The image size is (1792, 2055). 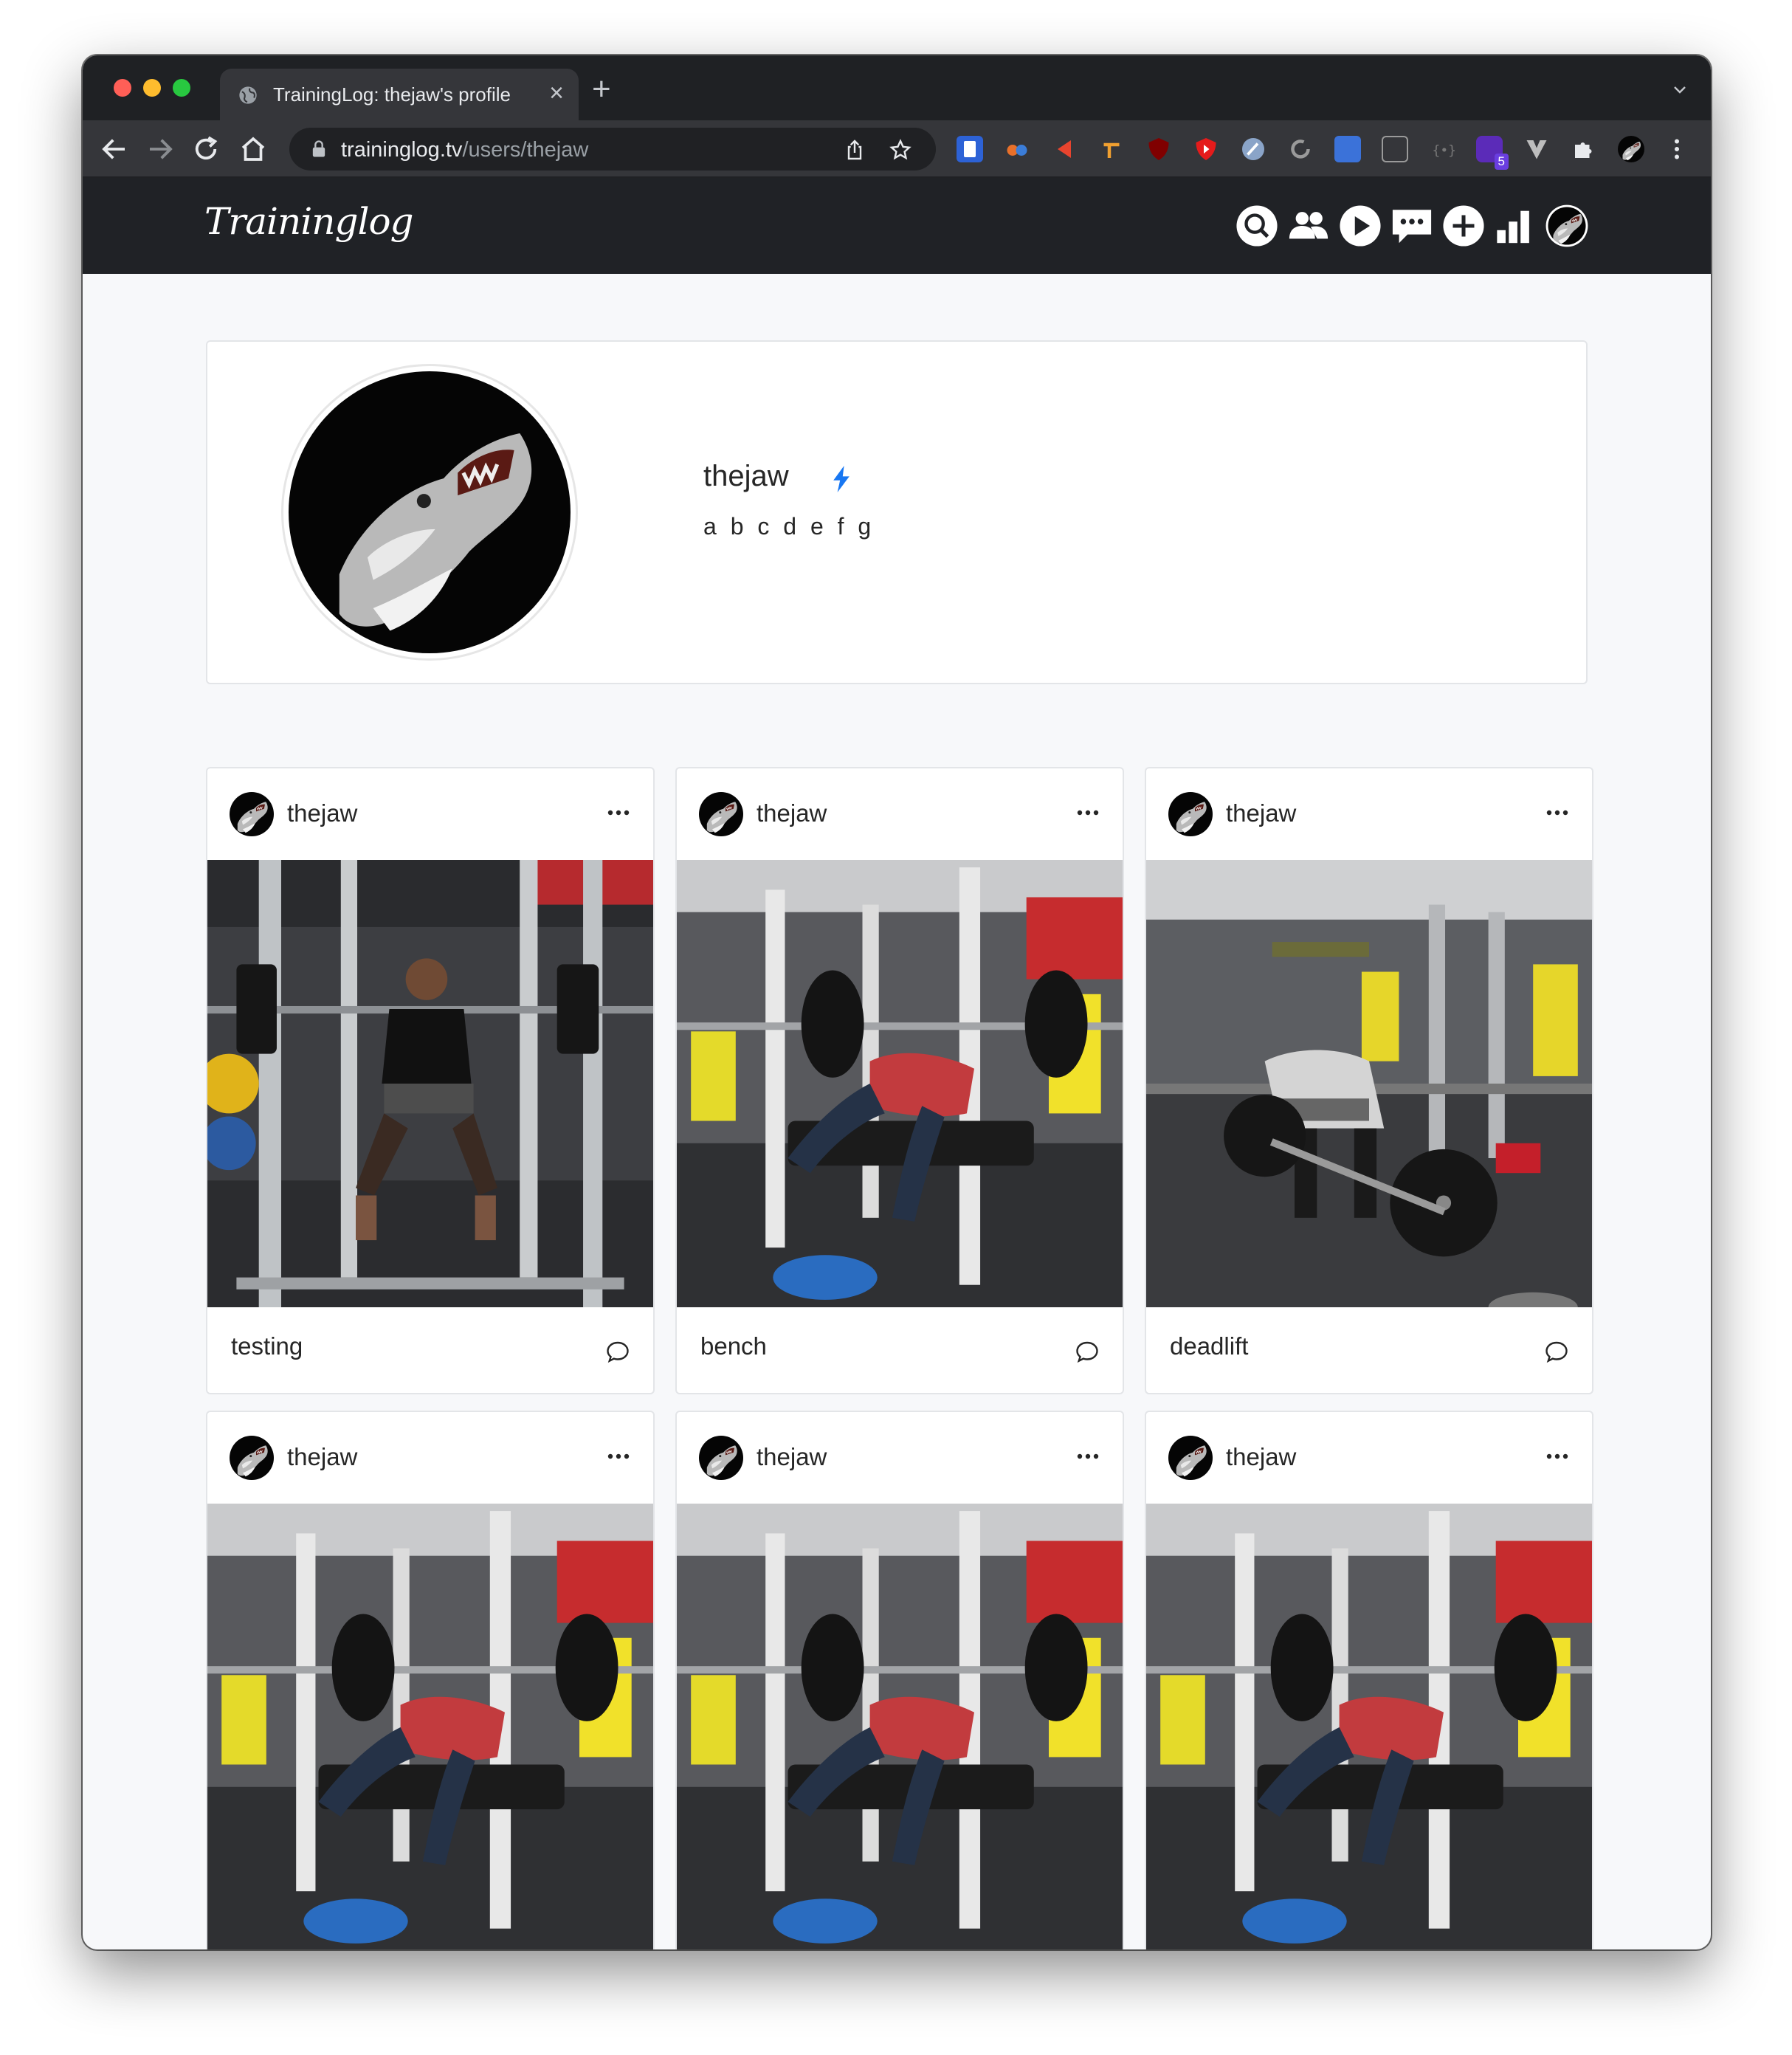 I want to click on extension-badge: 5, so click(x=1501, y=162).